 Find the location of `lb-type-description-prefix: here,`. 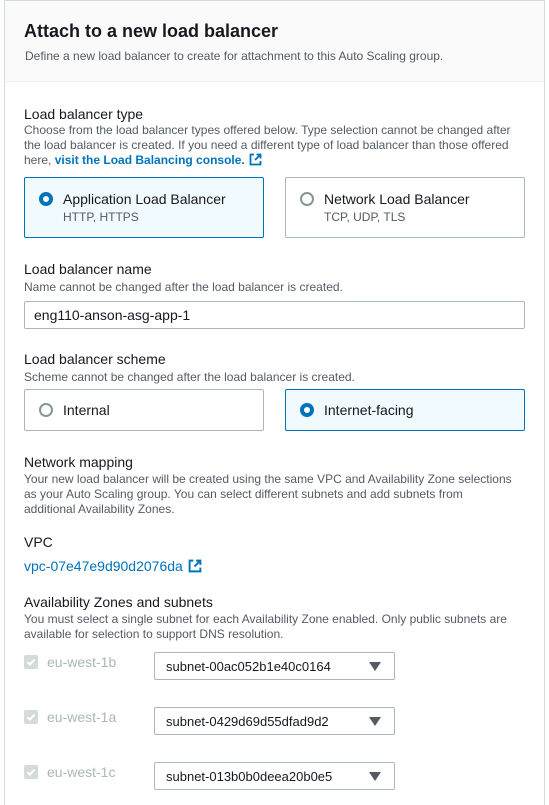

lb-type-description-prefix: here, is located at coordinates (38, 160).